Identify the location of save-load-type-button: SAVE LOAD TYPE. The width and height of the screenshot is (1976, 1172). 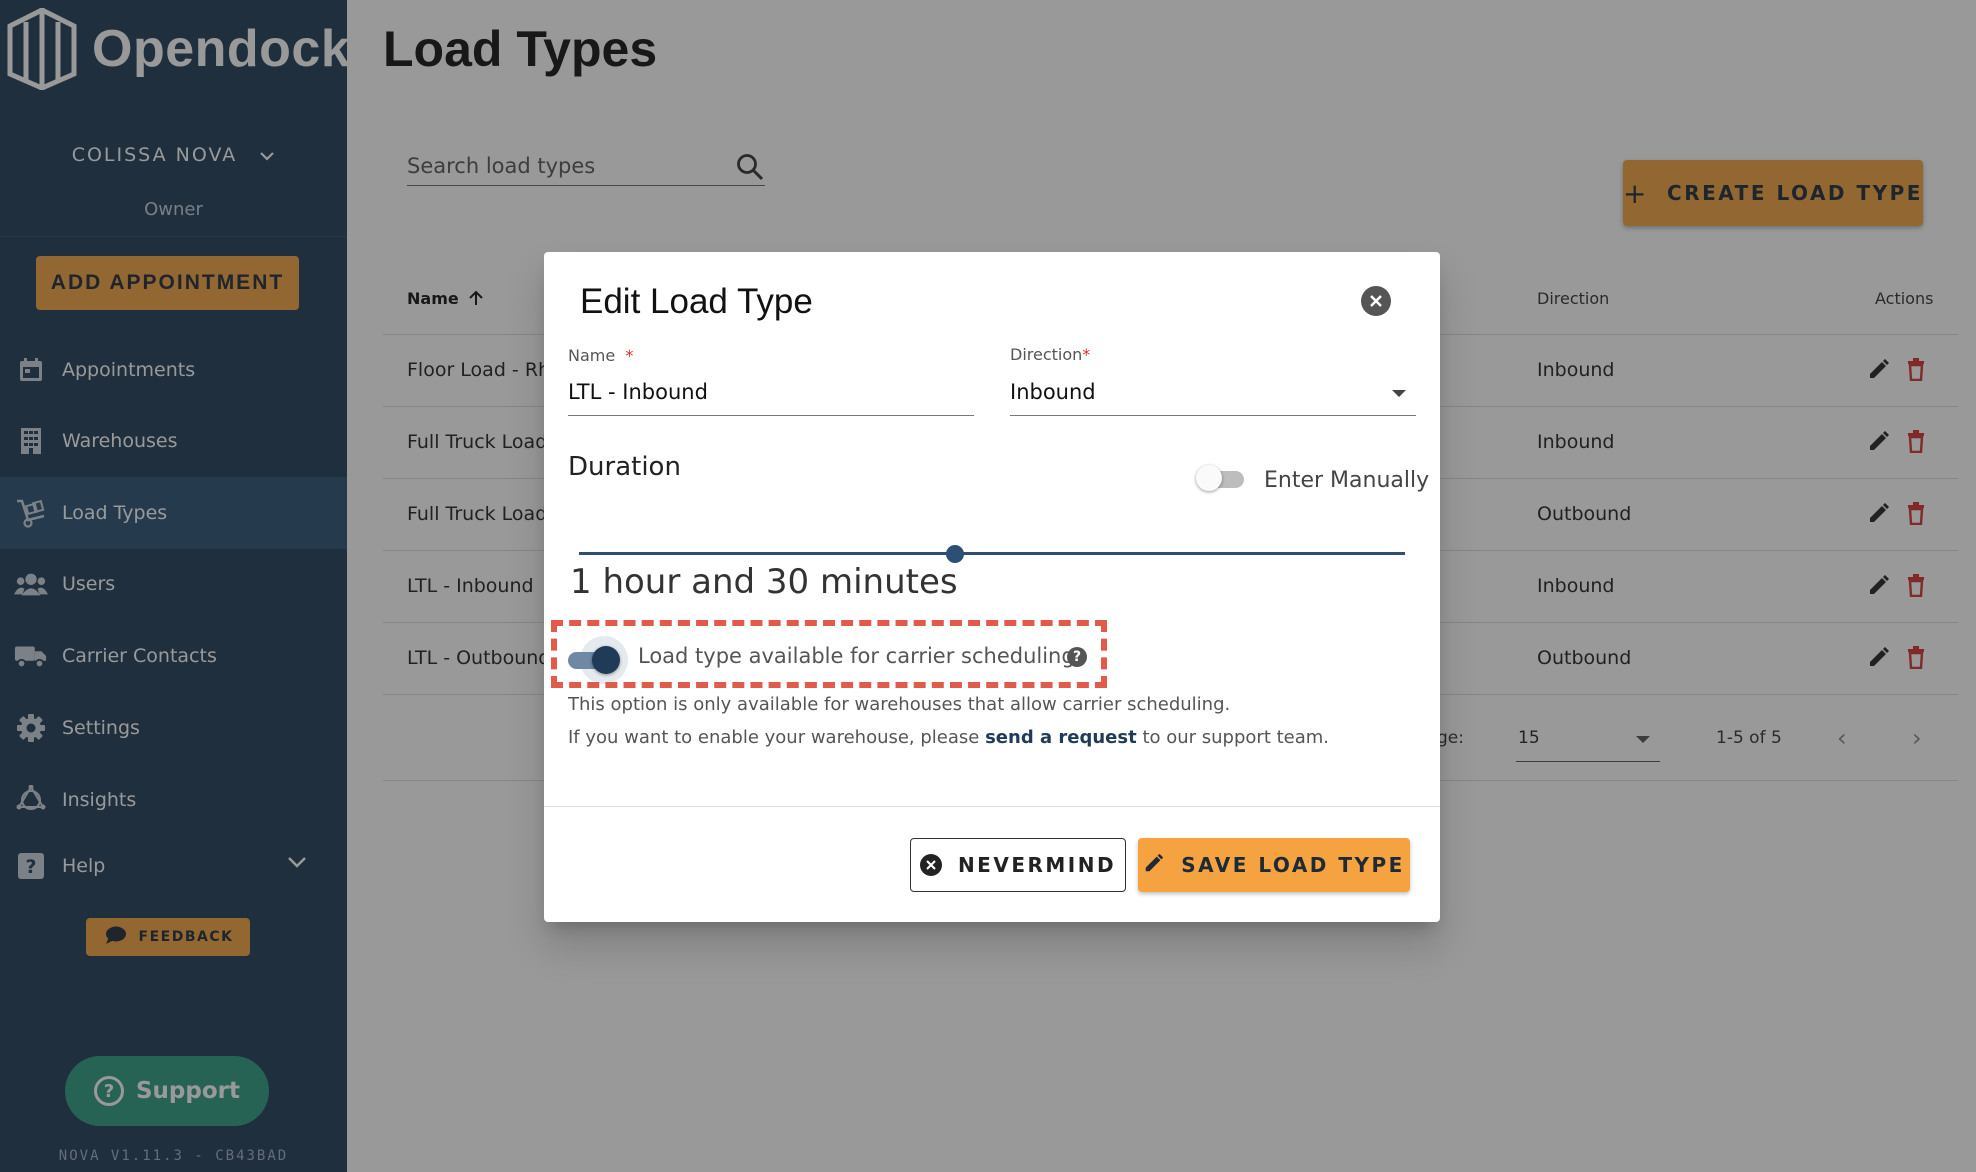
(1274, 865).